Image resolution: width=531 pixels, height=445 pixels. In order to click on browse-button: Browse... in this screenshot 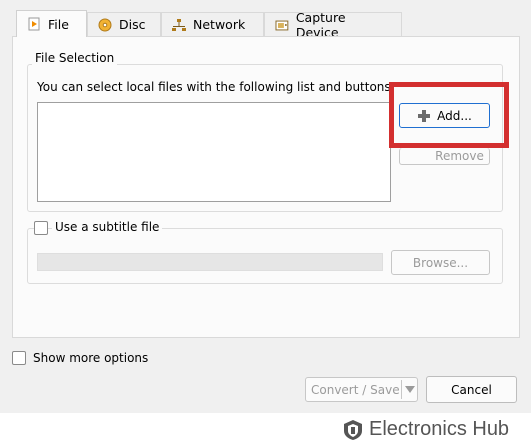, I will do `click(440, 262)`.